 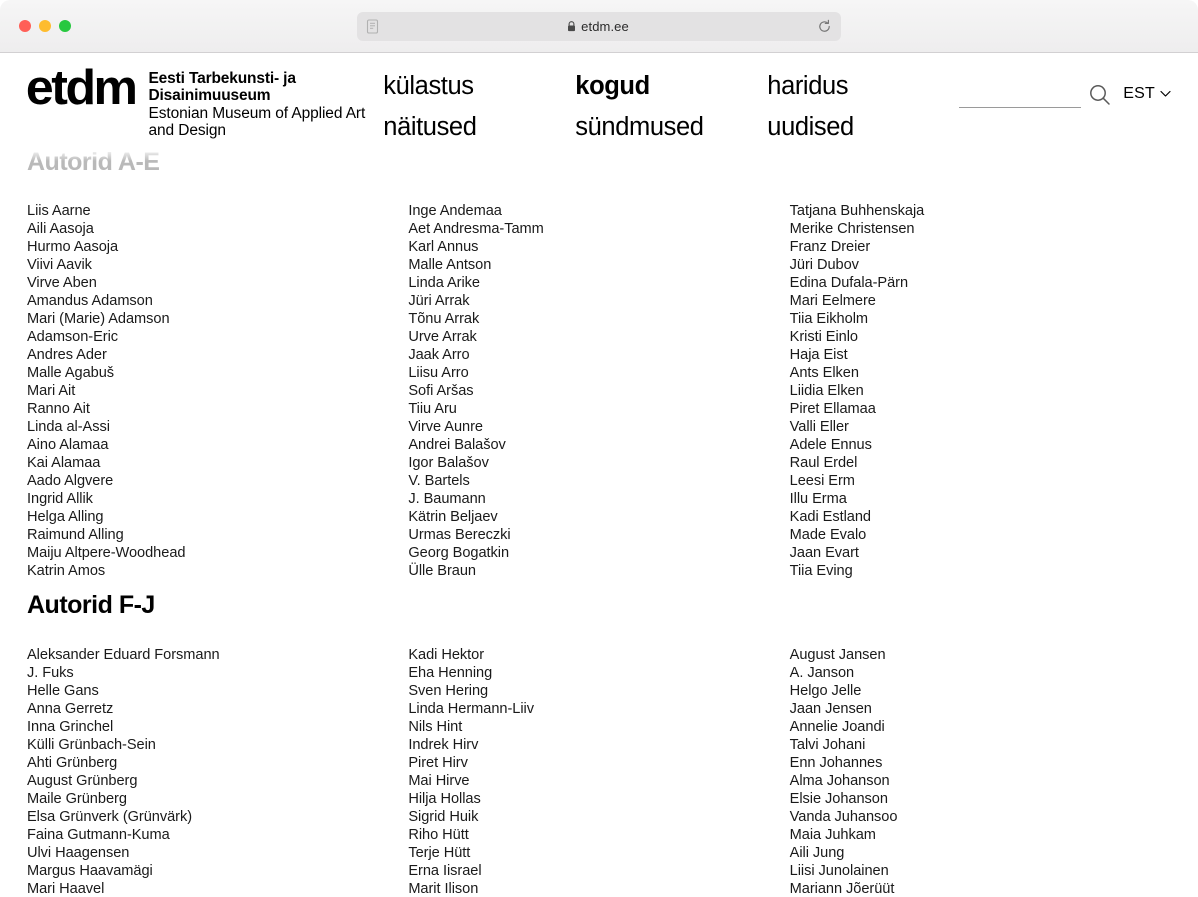 I want to click on author-link: Piret Ellamaa, so click(x=980, y=409).